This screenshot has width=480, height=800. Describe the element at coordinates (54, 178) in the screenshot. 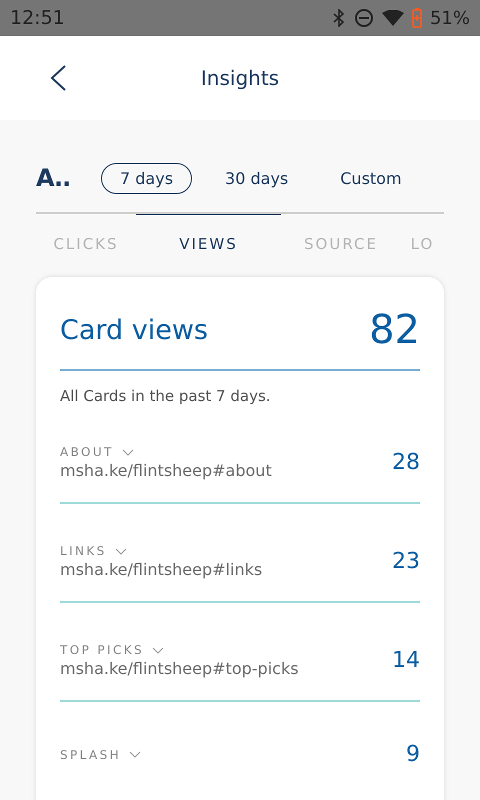

I see `card-name: A..` at that location.